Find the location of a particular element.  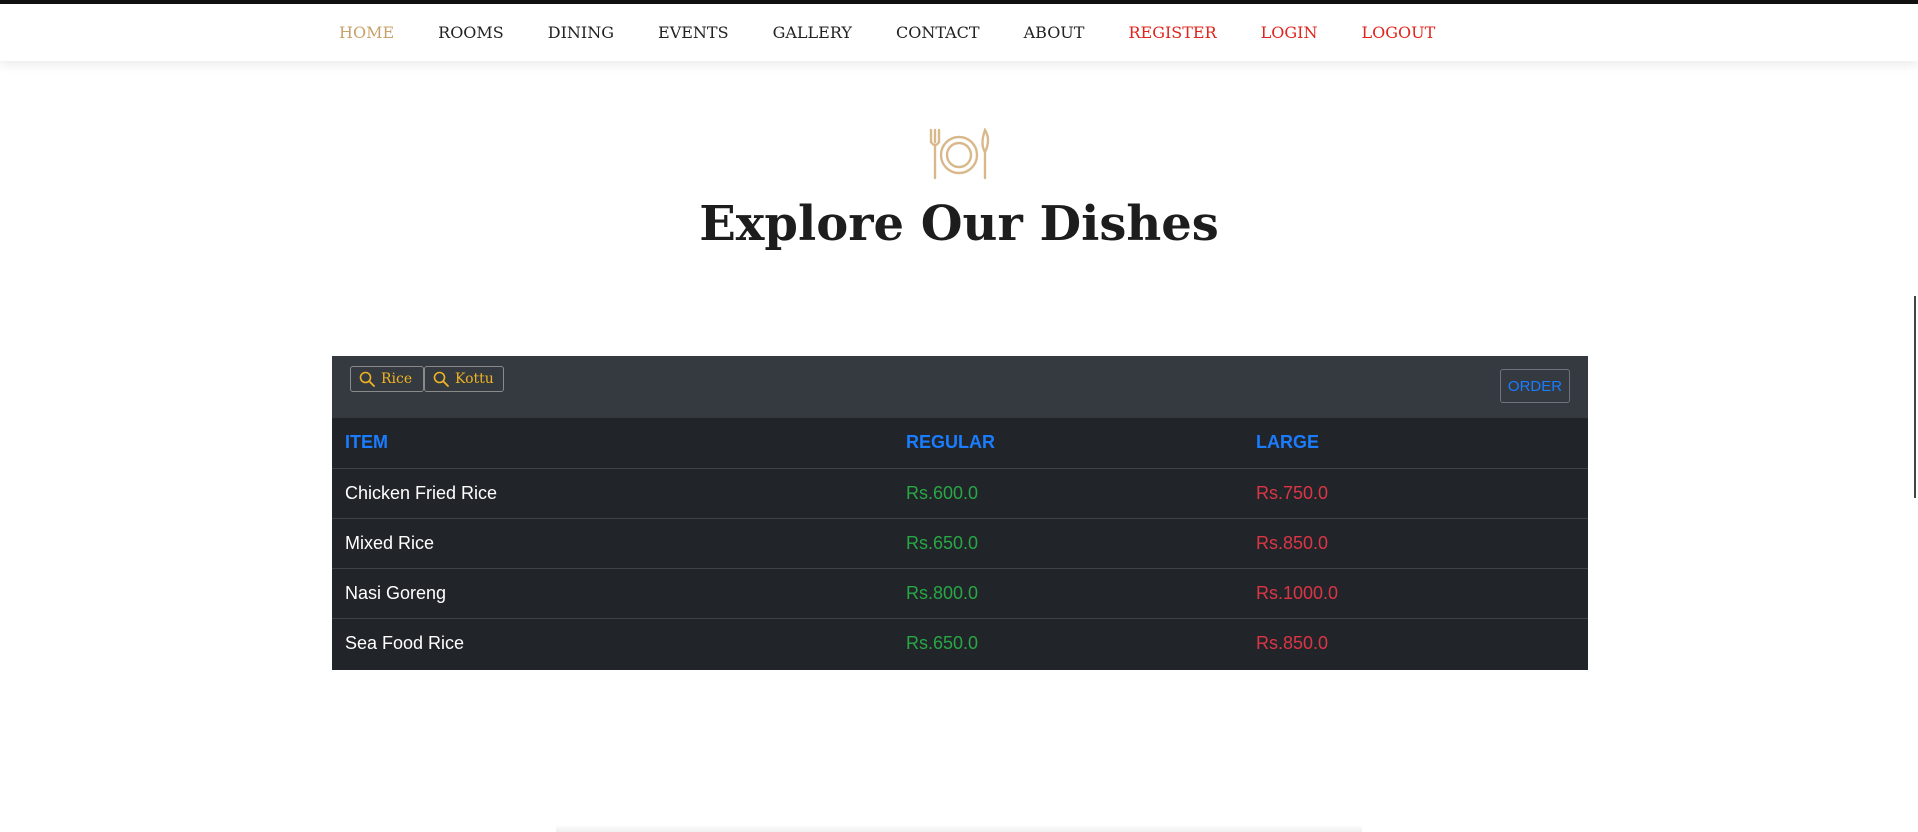

item-name: Mixed Rice is located at coordinates (612, 543).